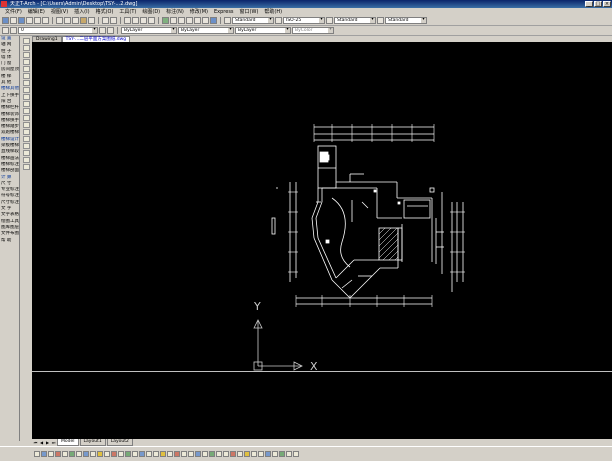 This screenshot has height=461, width=612. What do you see at coordinates (273, 12) in the screenshot?
I see `menu-item: 帮助(H)` at bounding box center [273, 12].